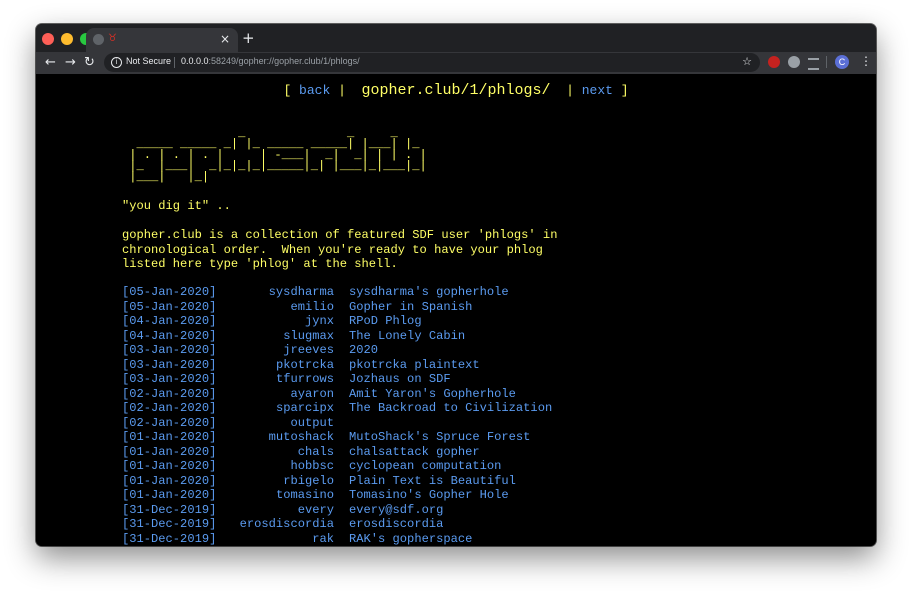 The image size is (912, 593). I want to click on reload-icon: ↻, so click(89, 63).